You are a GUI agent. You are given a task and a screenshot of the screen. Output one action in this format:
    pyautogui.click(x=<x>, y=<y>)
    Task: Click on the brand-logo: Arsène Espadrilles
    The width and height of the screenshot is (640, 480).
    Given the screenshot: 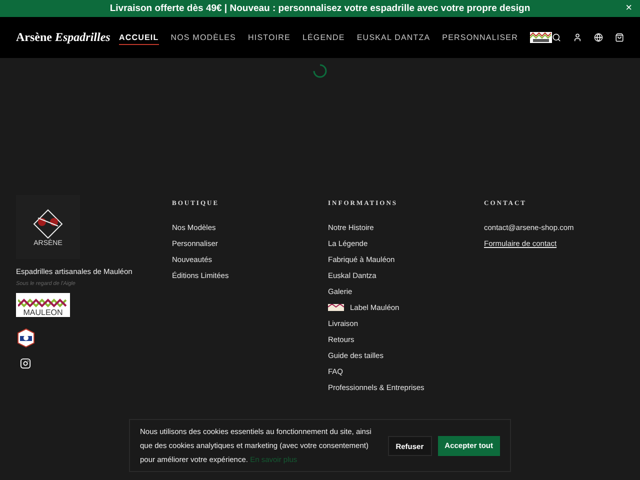 What is the action you would take?
    pyautogui.click(x=67, y=37)
    